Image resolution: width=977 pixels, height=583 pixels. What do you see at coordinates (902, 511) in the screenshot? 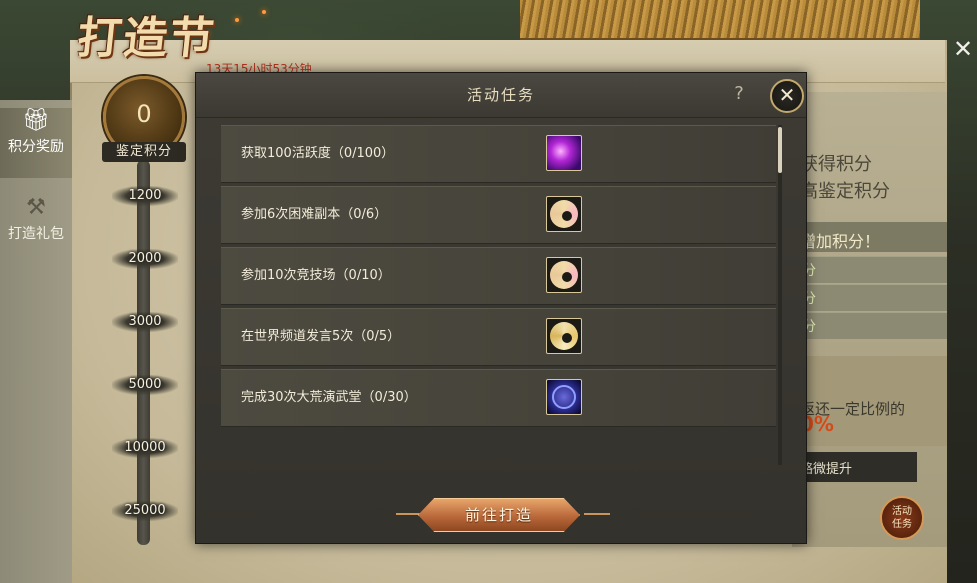
I see `activity-task-label: 活动` at bounding box center [902, 511].